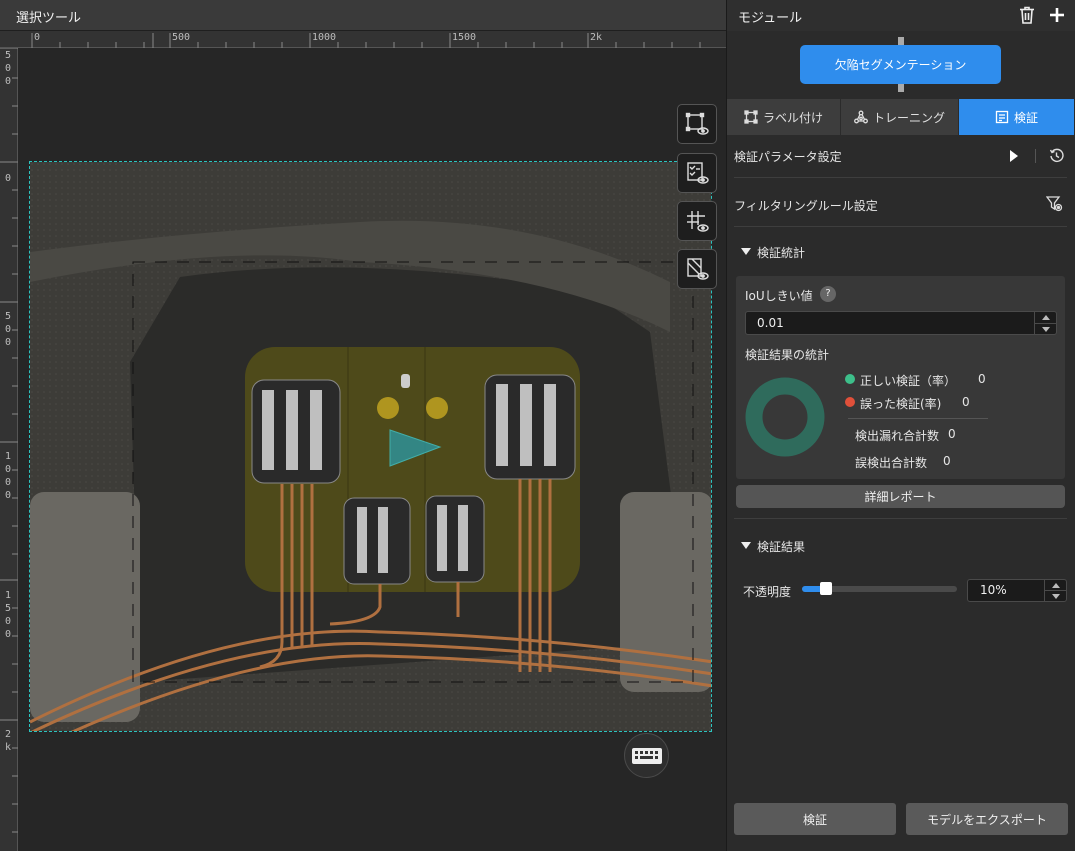  Describe the element at coordinates (815, 819) in the screenshot. I see `verify-button: 検証` at that location.